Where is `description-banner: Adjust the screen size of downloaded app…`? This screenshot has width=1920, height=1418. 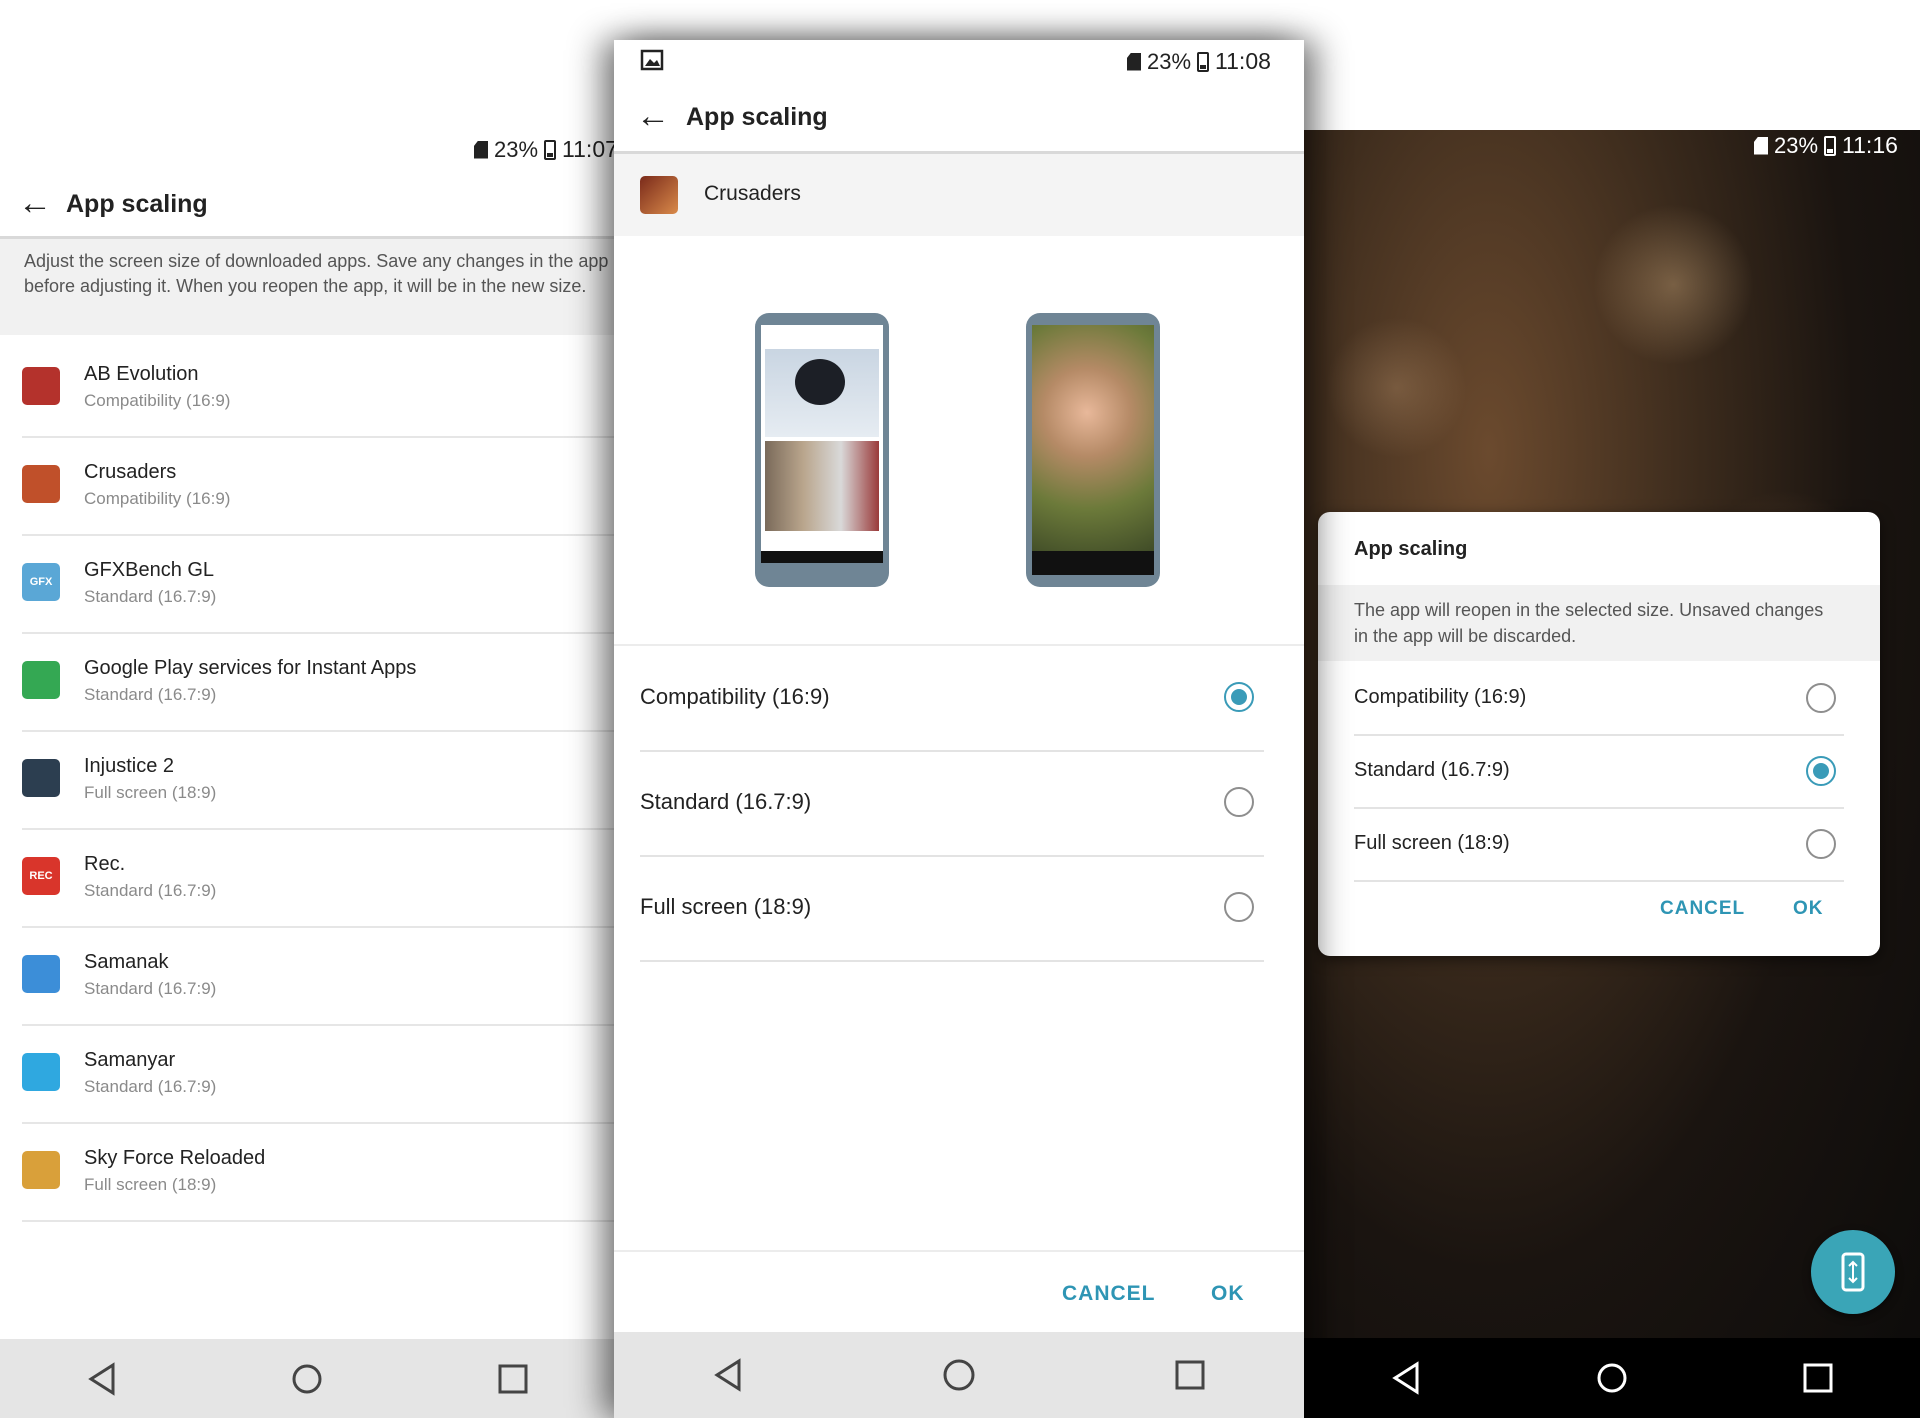
description-banner: Adjust the screen size of downloaded app… is located at coordinates (307, 287).